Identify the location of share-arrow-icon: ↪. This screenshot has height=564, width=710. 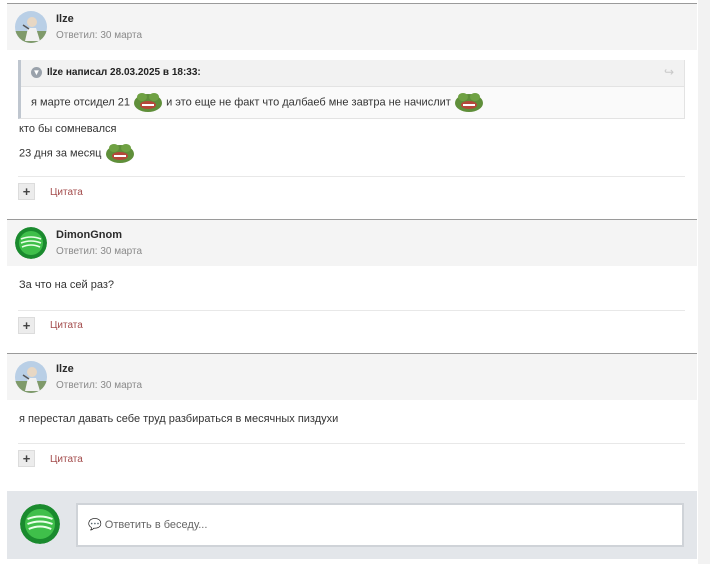
(669, 72).